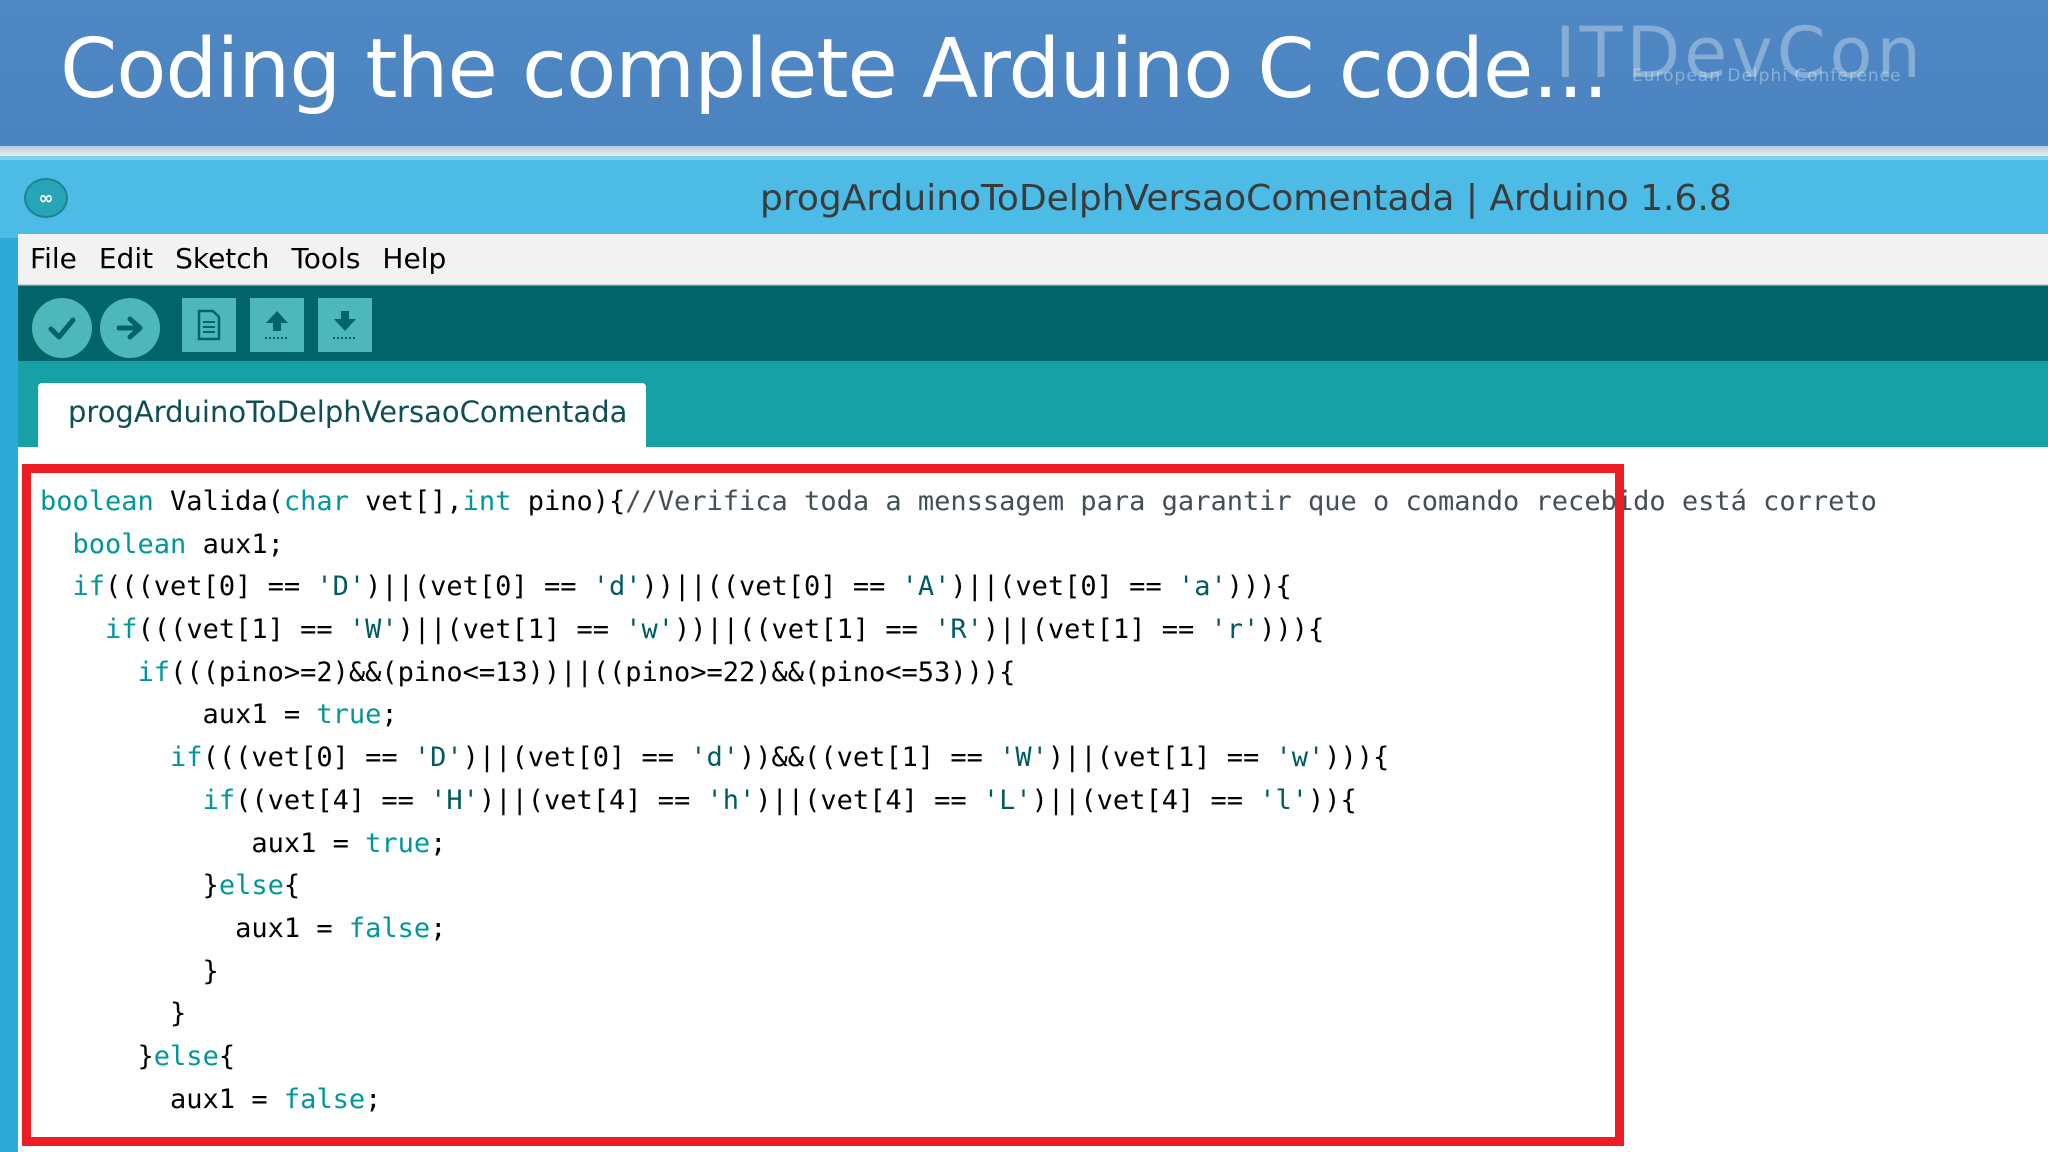  What do you see at coordinates (1284, 800) in the screenshot?
I see `code-token: 'l'` at bounding box center [1284, 800].